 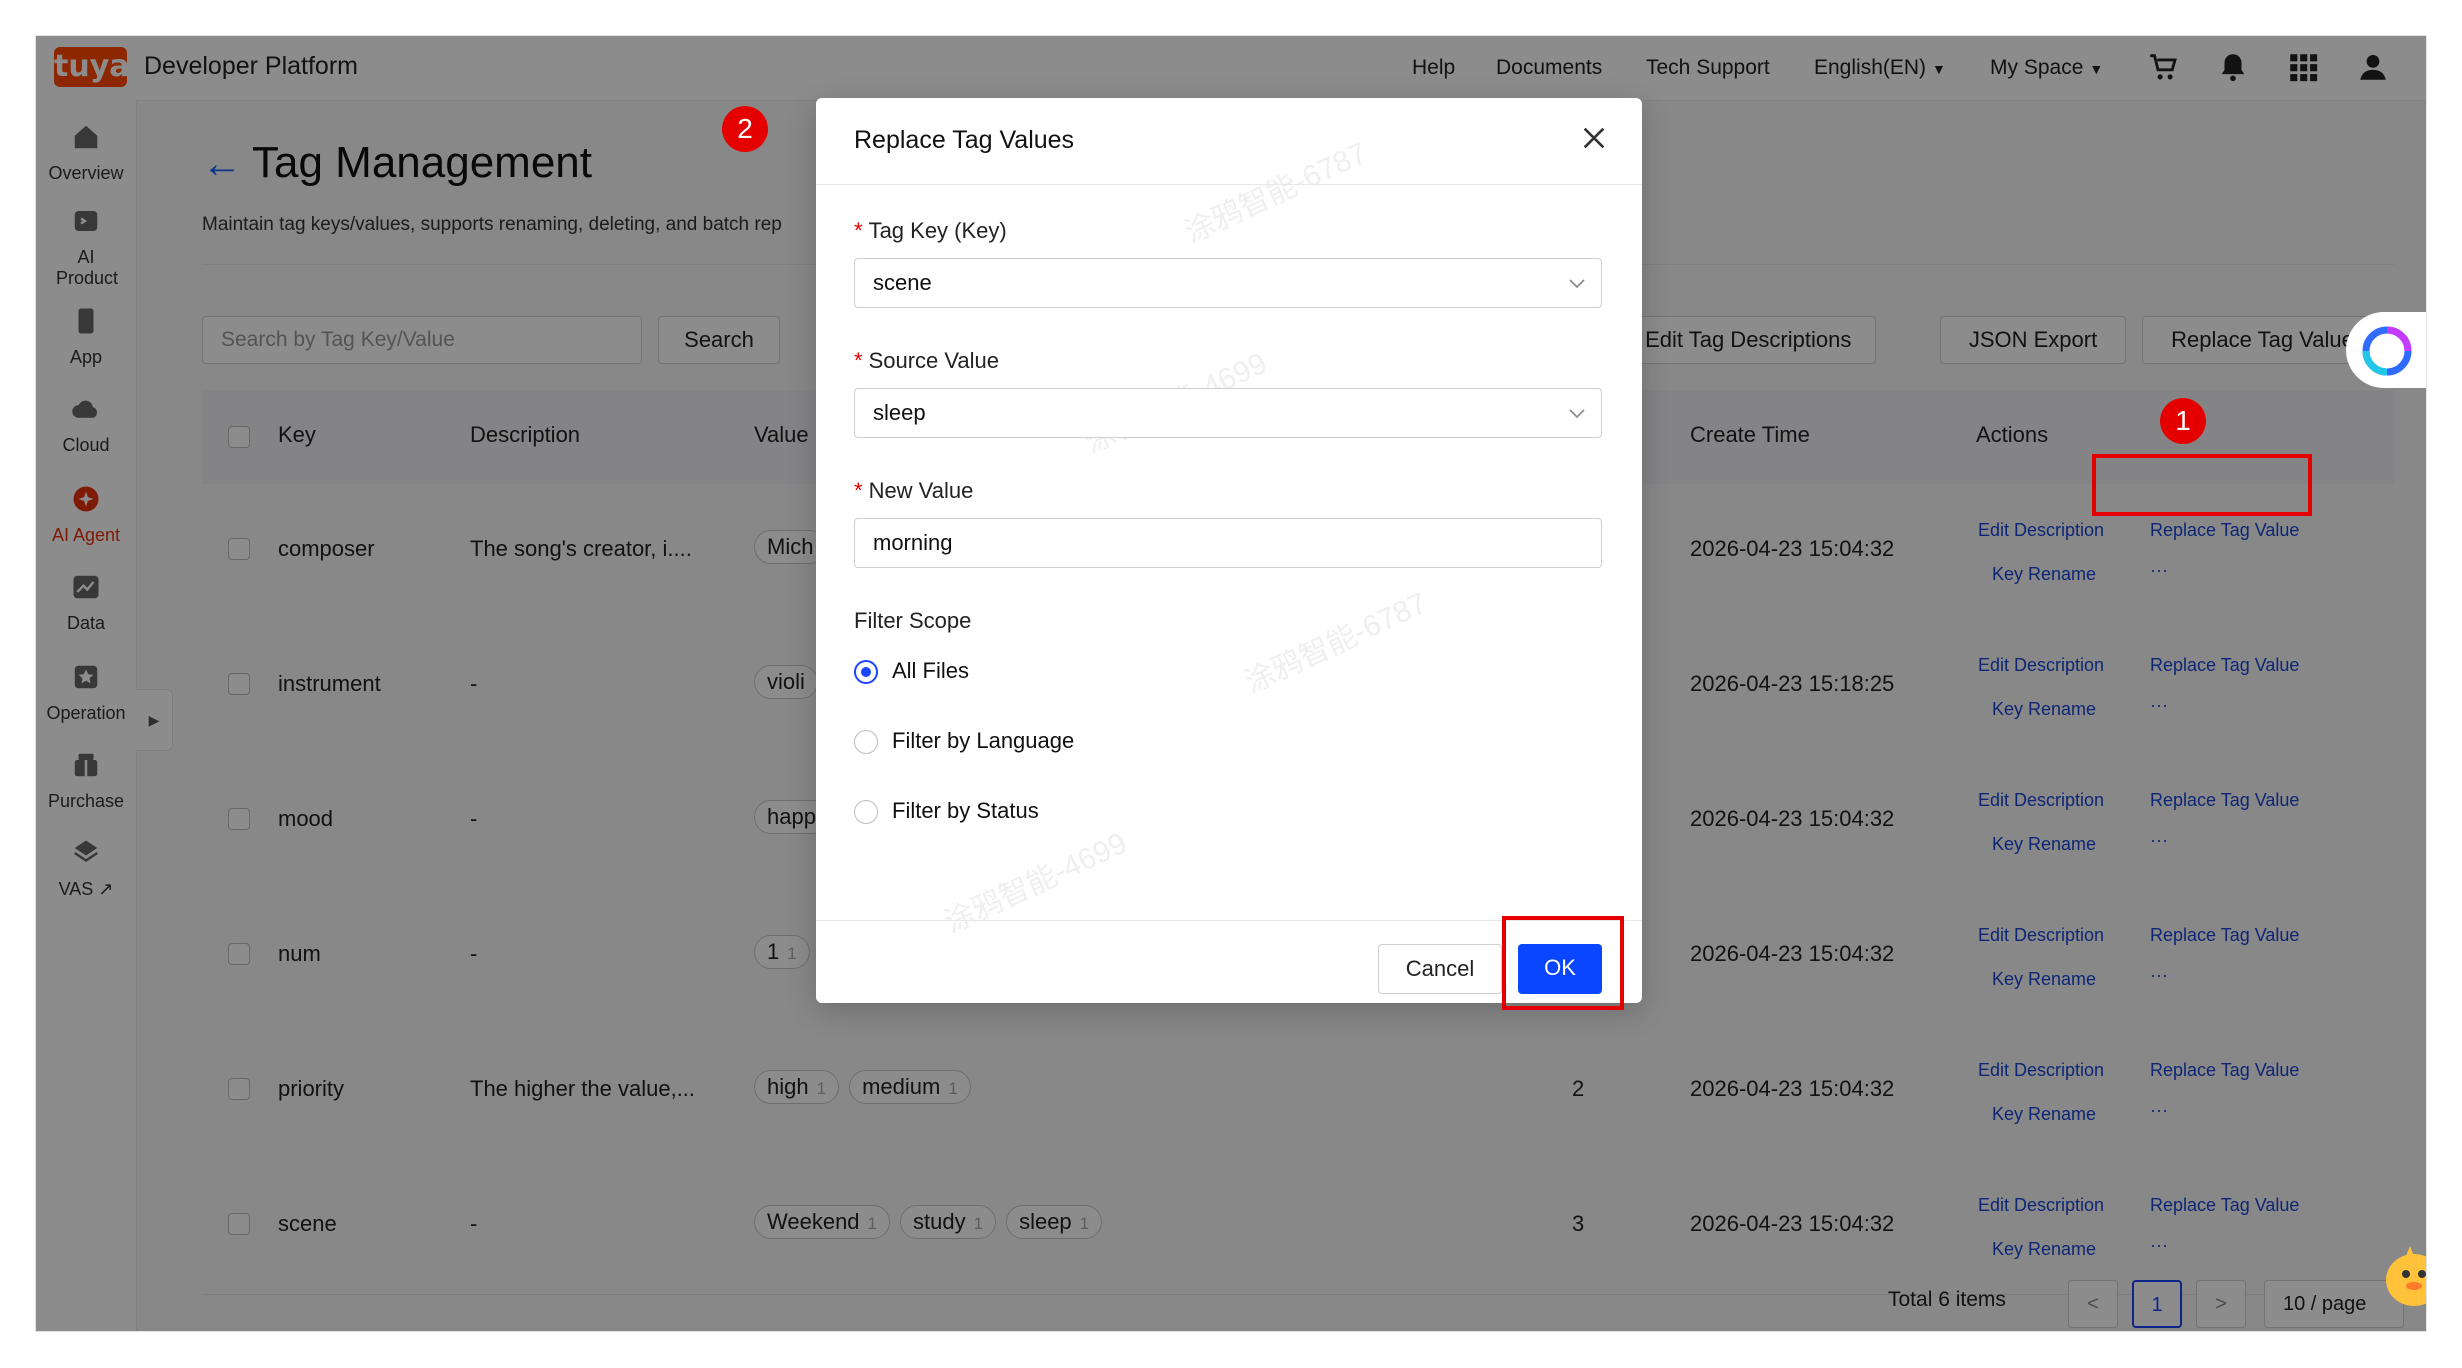 What do you see at coordinates (914, 490) in the screenshot?
I see `new-value-label: * New Value` at bounding box center [914, 490].